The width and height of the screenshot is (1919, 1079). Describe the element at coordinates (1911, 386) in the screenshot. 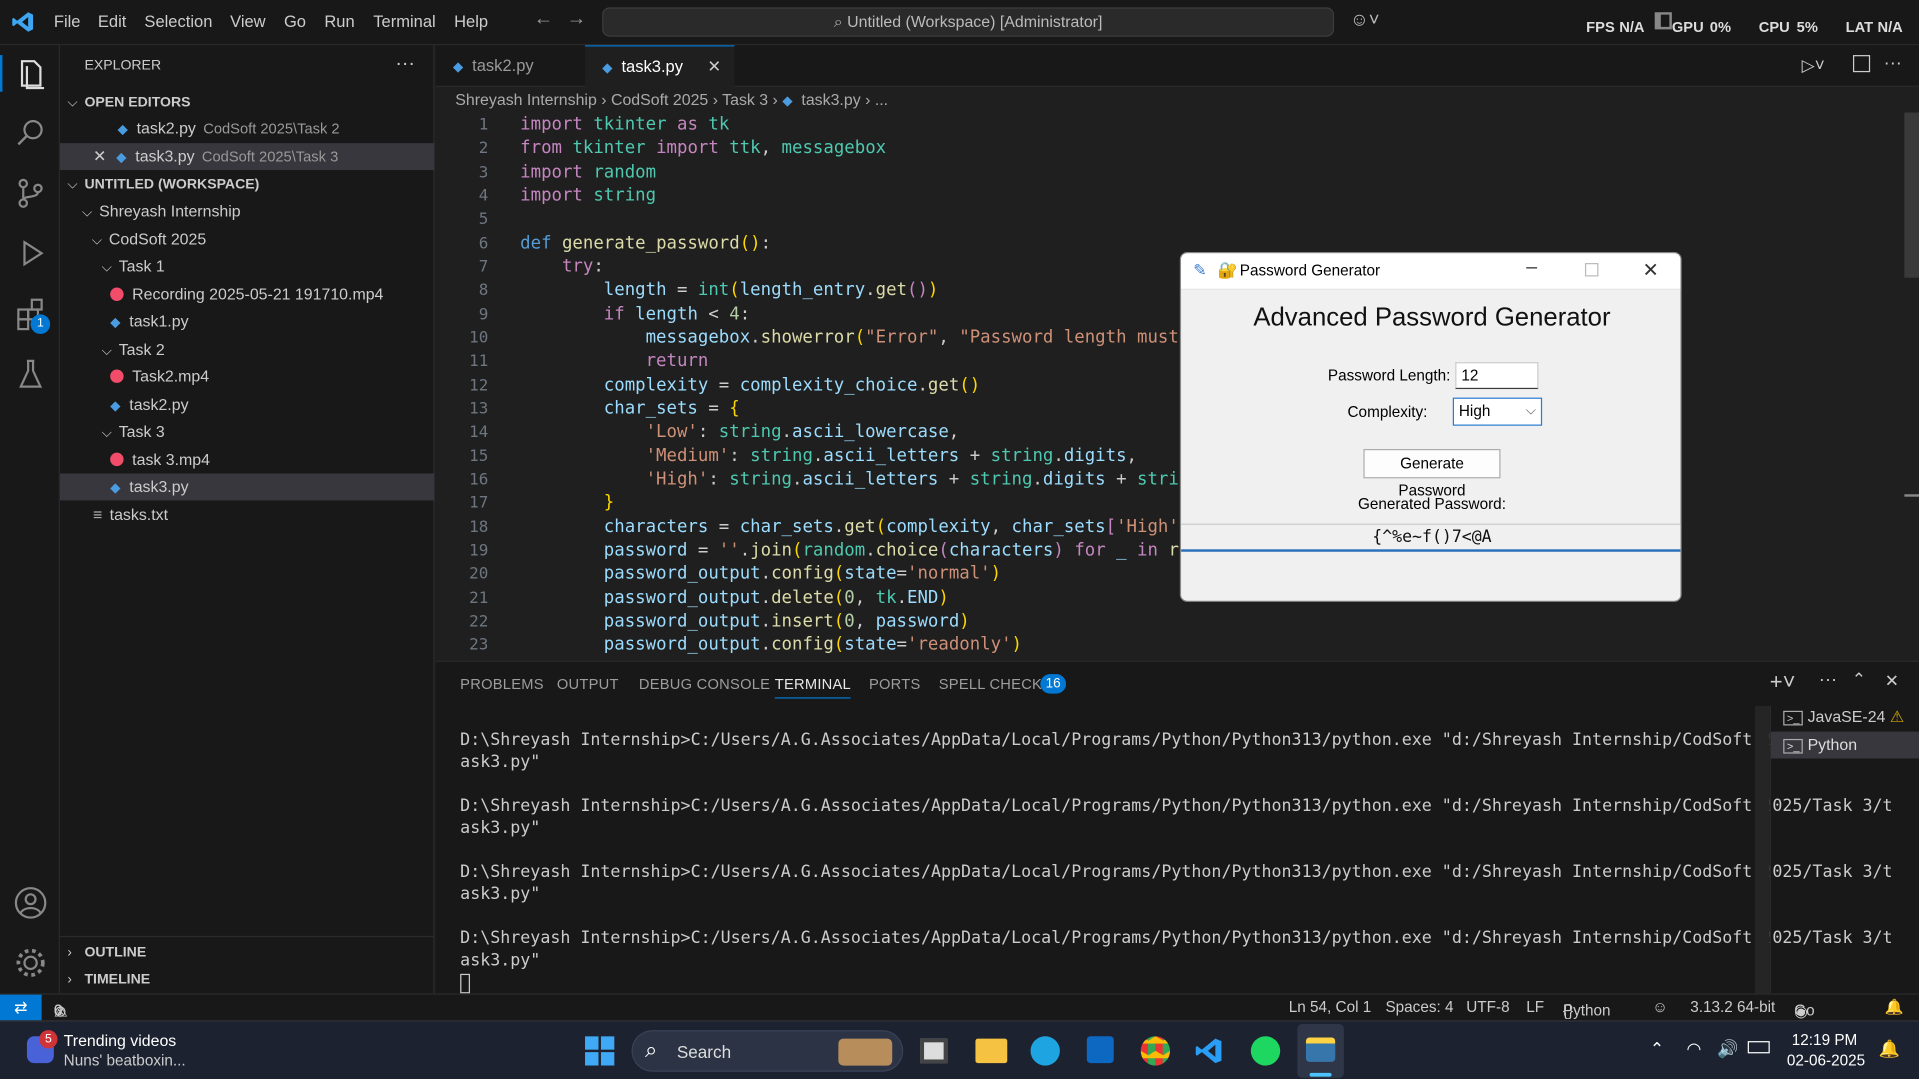

I see `editor-scrollbar` at that location.